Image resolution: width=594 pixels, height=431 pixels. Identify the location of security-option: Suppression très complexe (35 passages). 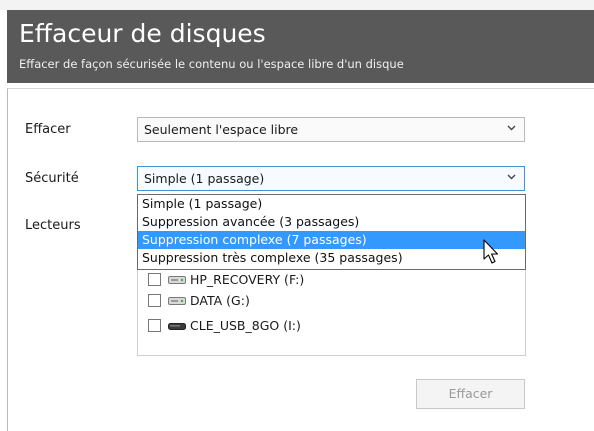
(331, 258).